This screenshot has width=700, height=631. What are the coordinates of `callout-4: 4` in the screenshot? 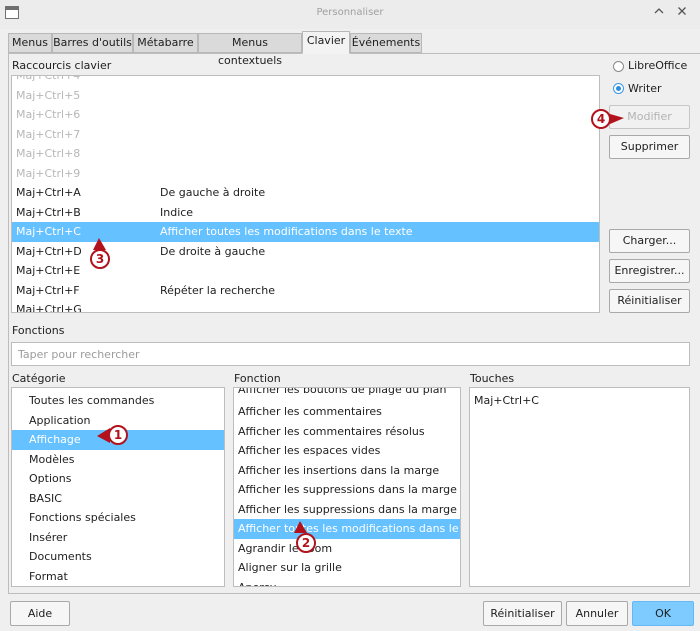 It's located at (601, 119).